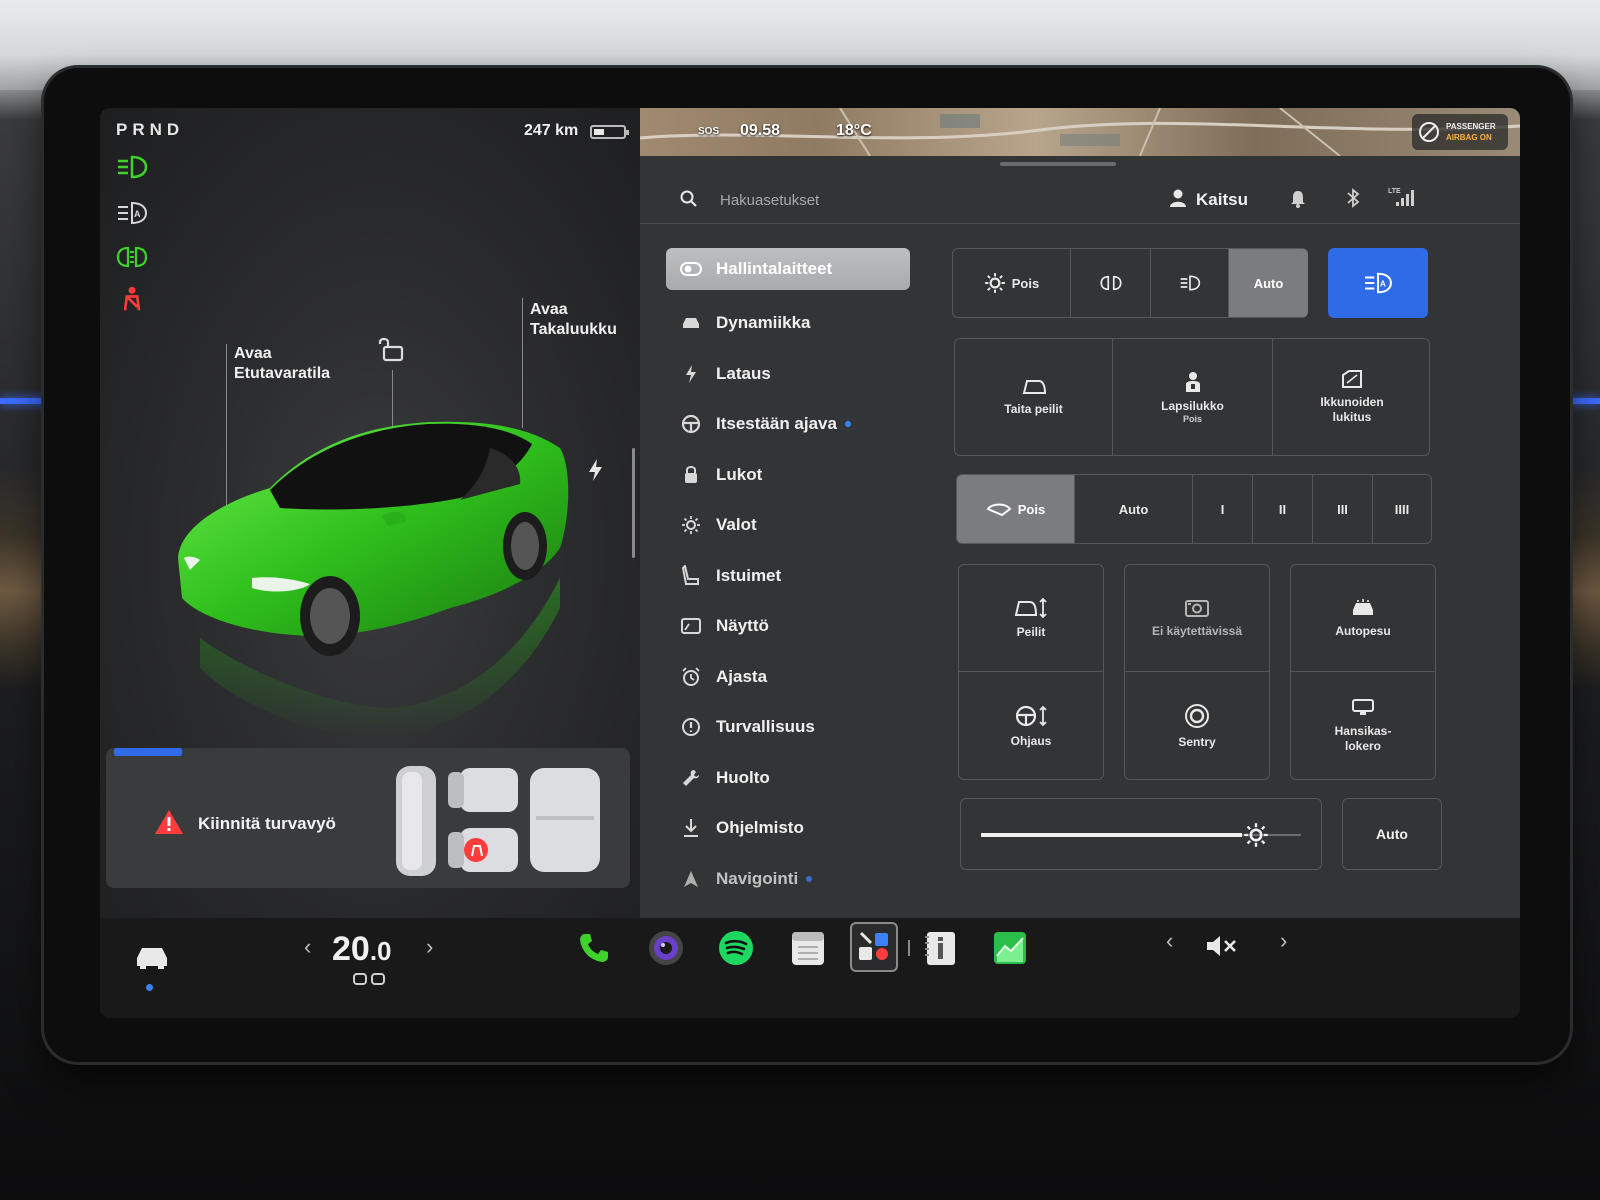 This screenshot has height=1200, width=1600. I want to click on bell-icon, so click(1298, 199).